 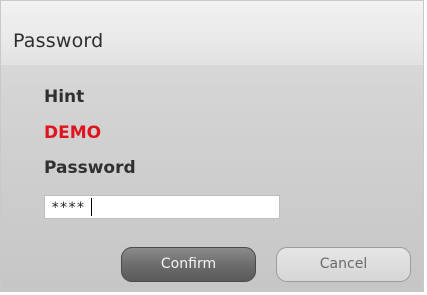 I want to click on dialog-title: Password, so click(x=58, y=41).